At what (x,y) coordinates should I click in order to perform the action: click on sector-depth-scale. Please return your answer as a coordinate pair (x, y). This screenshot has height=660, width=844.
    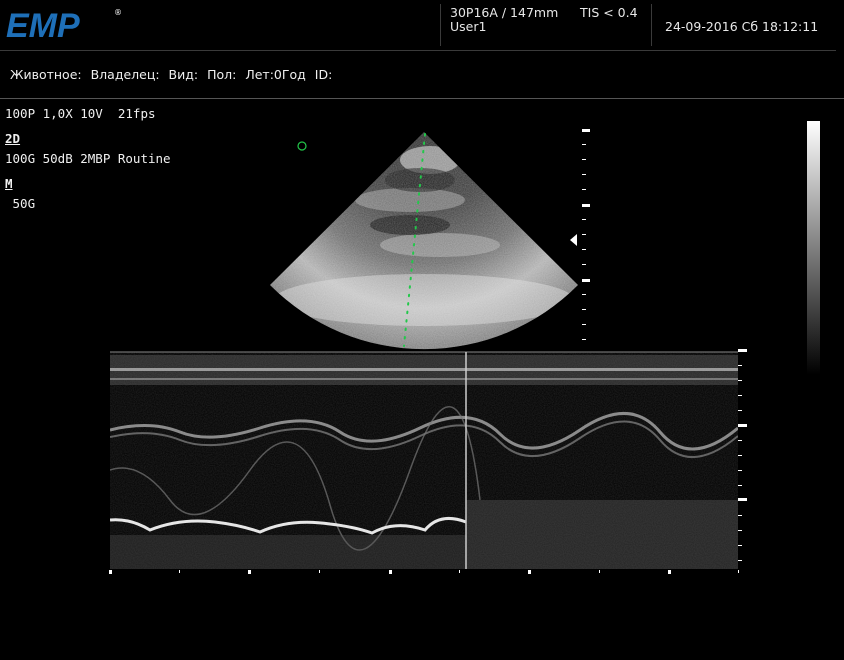
    Looking at the image, I should click on (586, 234).